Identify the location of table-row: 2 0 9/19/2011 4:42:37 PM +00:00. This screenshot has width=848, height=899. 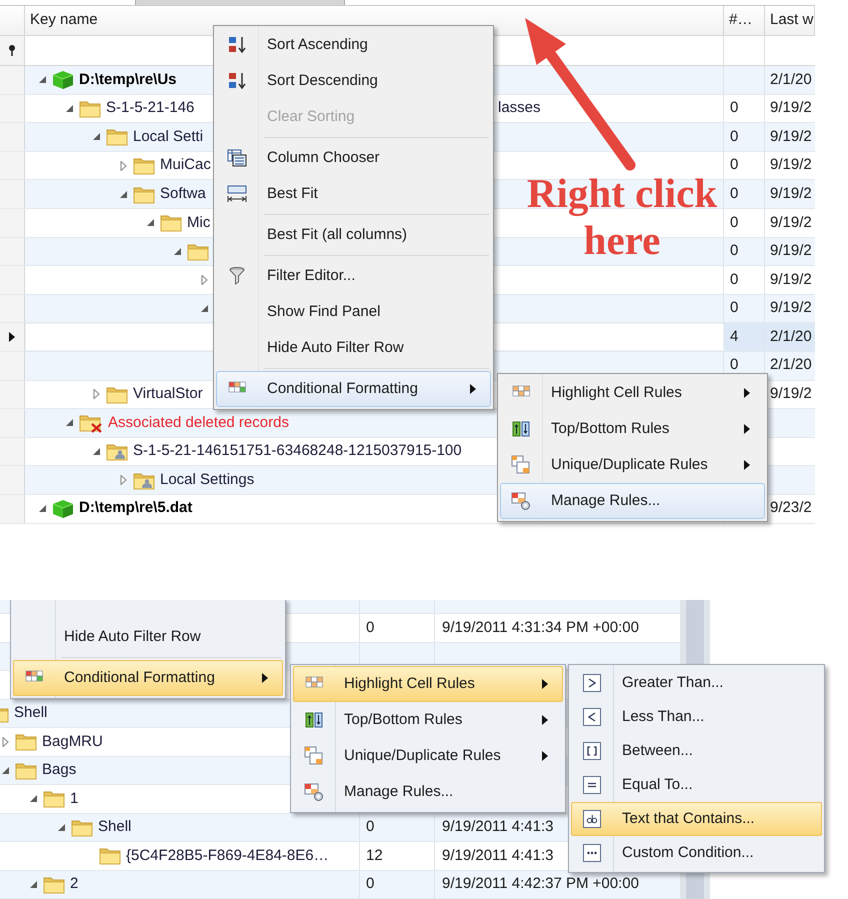
(340, 884).